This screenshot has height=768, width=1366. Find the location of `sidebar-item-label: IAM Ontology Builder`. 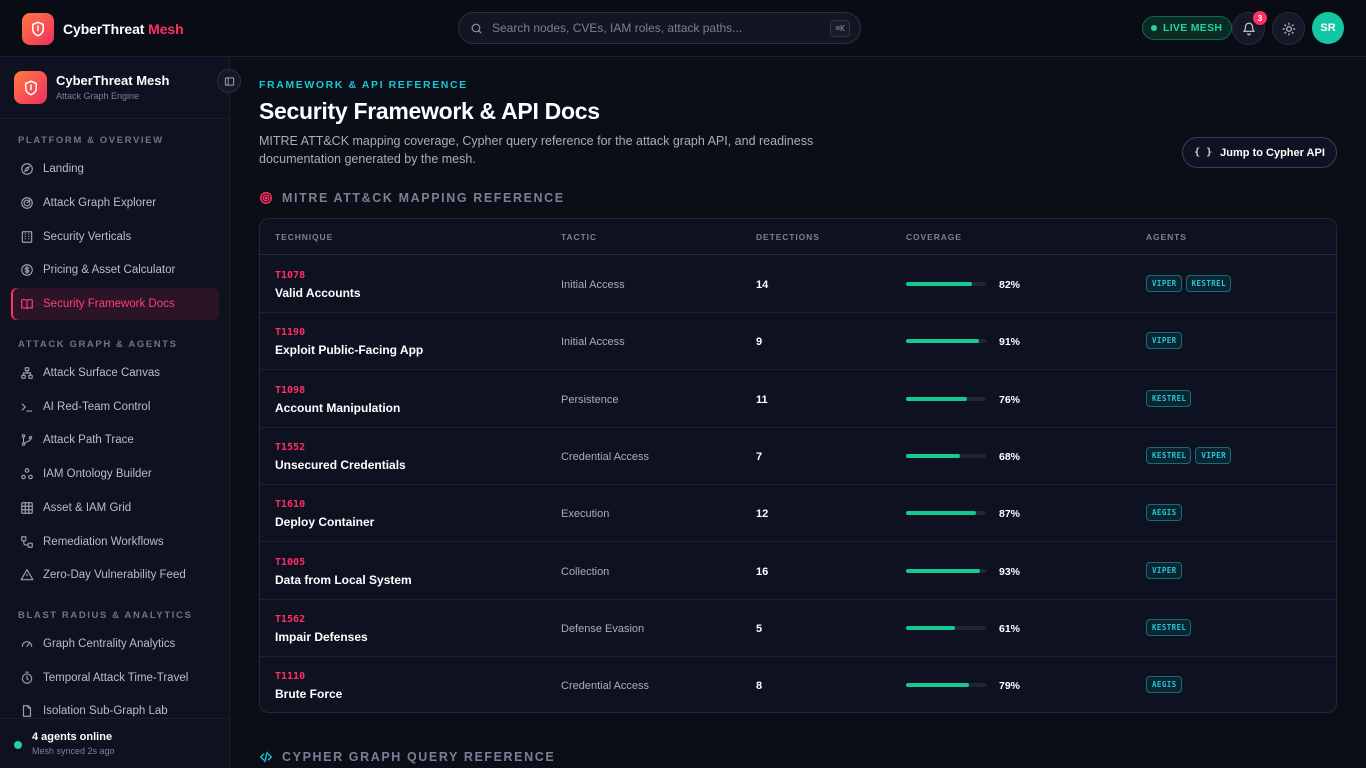

sidebar-item-label: IAM Ontology Builder is located at coordinates (97, 474).